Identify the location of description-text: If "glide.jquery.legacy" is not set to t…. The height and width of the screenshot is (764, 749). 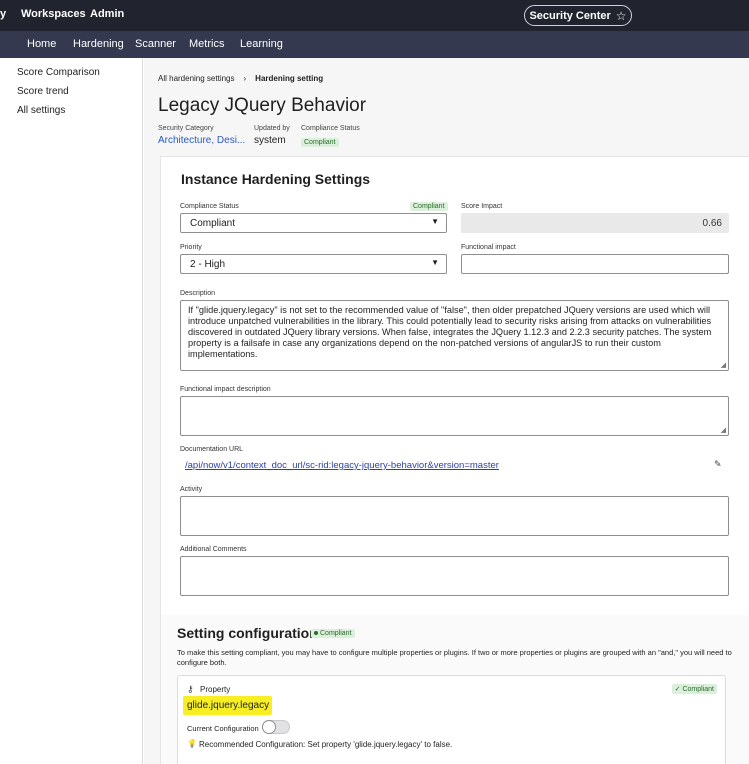
(450, 332).